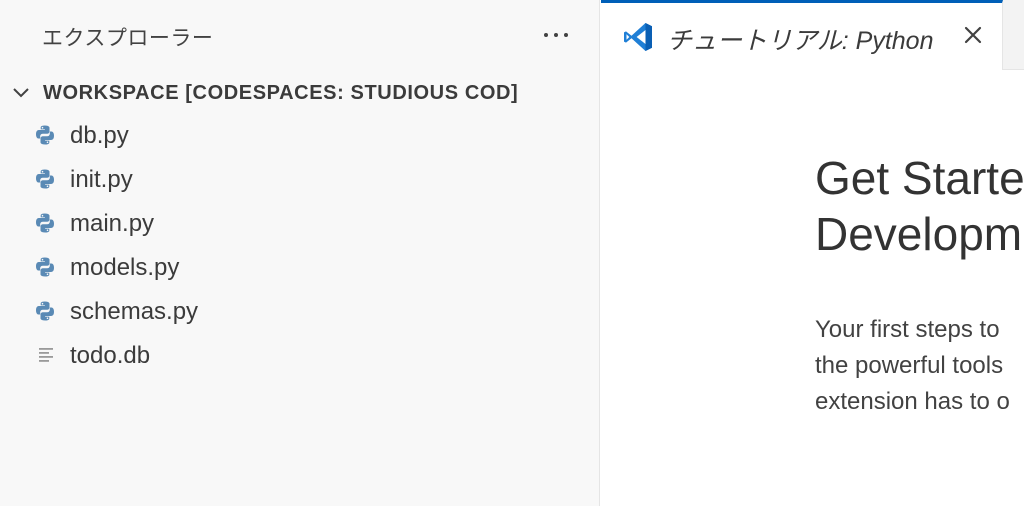 The height and width of the screenshot is (506, 1024). I want to click on page-title: Get Starte Developm, so click(919, 206).